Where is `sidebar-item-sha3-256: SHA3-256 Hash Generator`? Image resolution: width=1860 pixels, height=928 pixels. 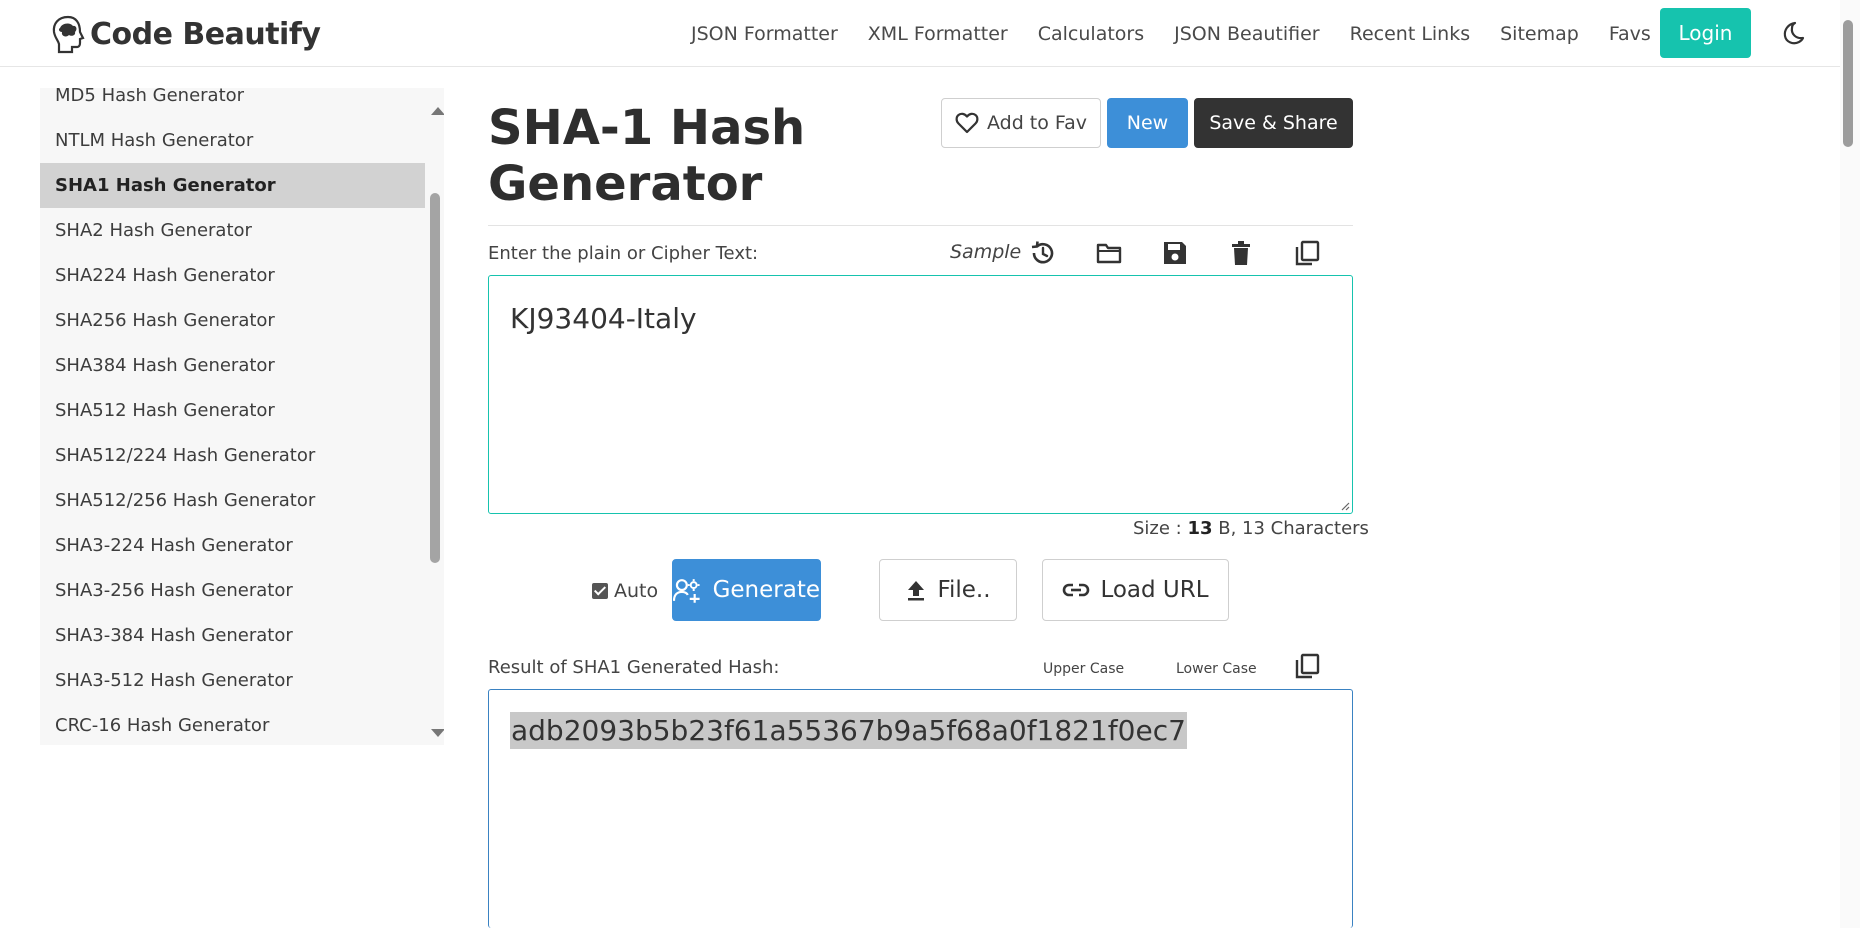
sidebar-item-sha3-256: SHA3-256 Hash Generator is located at coordinates (232, 590).